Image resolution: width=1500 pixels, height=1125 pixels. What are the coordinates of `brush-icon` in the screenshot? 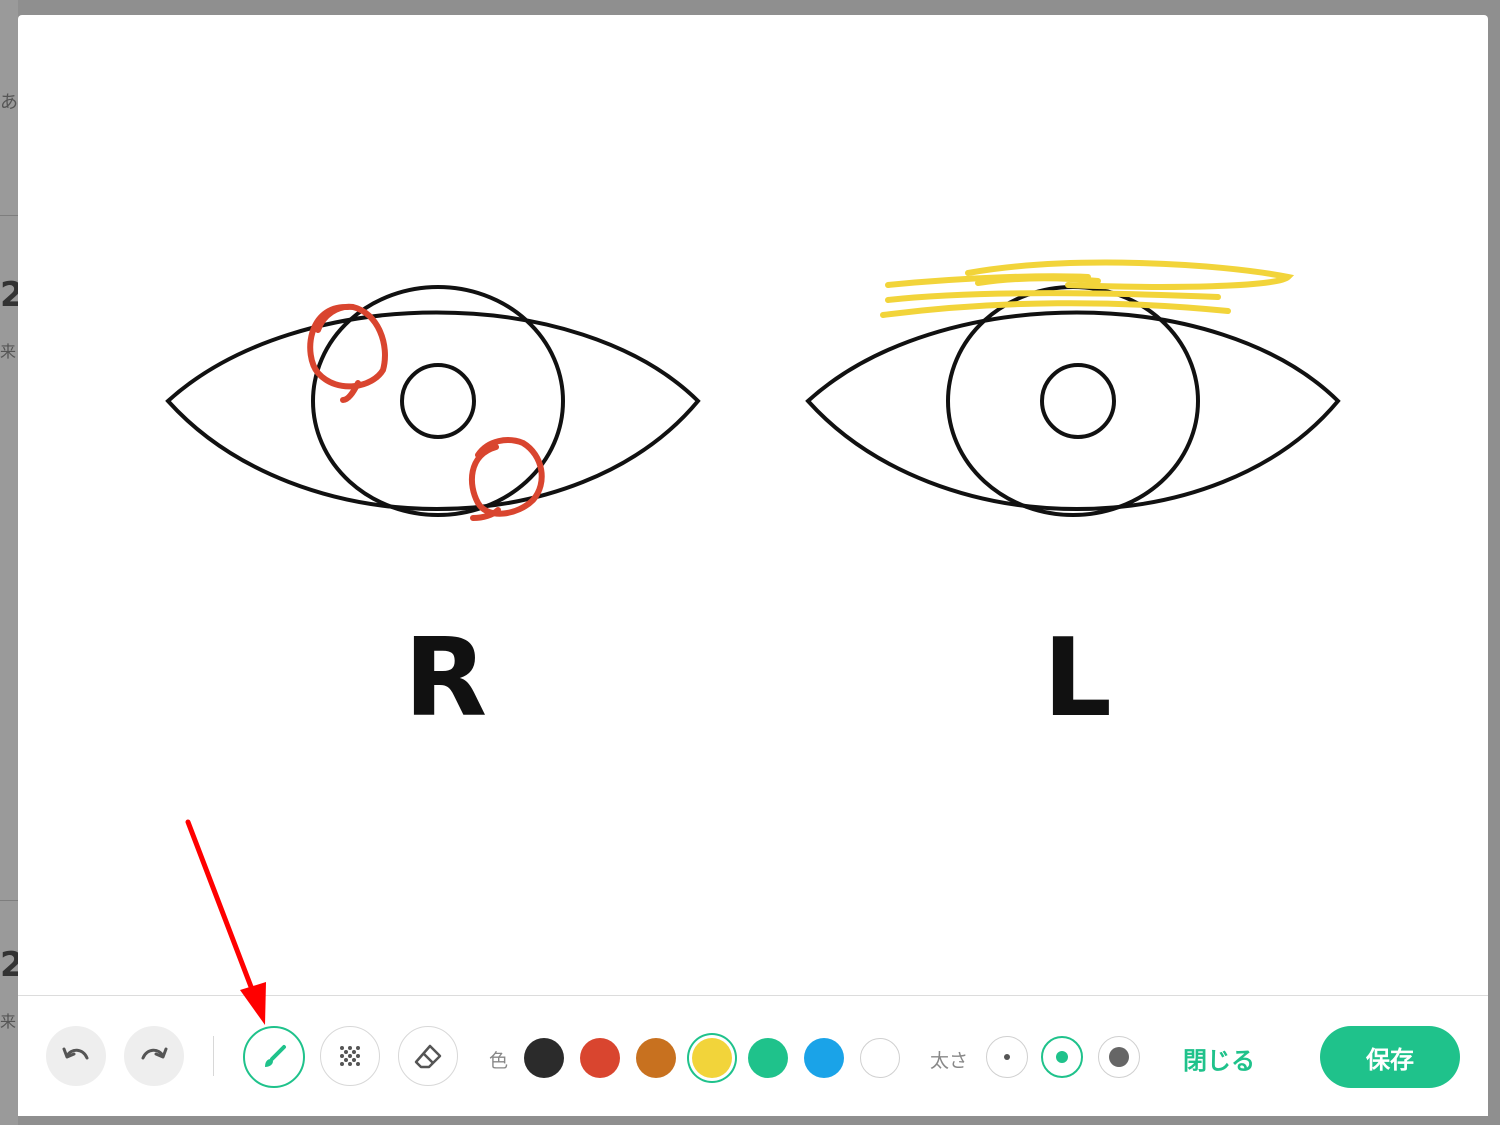 It's located at (275, 1056).